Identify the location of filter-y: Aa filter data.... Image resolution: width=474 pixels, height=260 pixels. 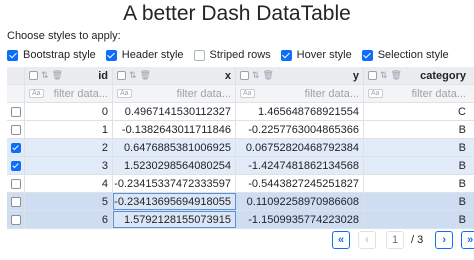
(300, 93).